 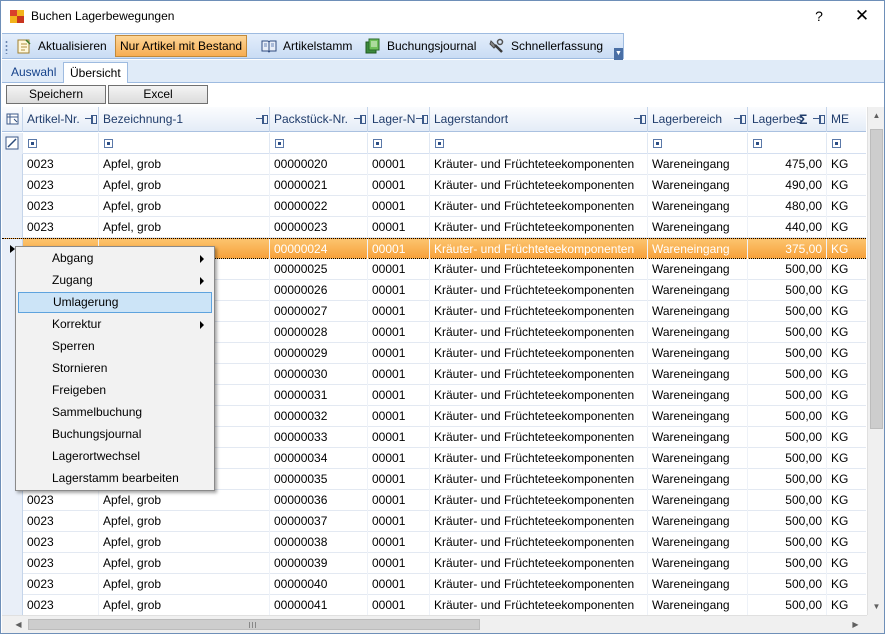 What do you see at coordinates (319, 311) in the screenshot?
I see `cell-package-no: 00000027` at bounding box center [319, 311].